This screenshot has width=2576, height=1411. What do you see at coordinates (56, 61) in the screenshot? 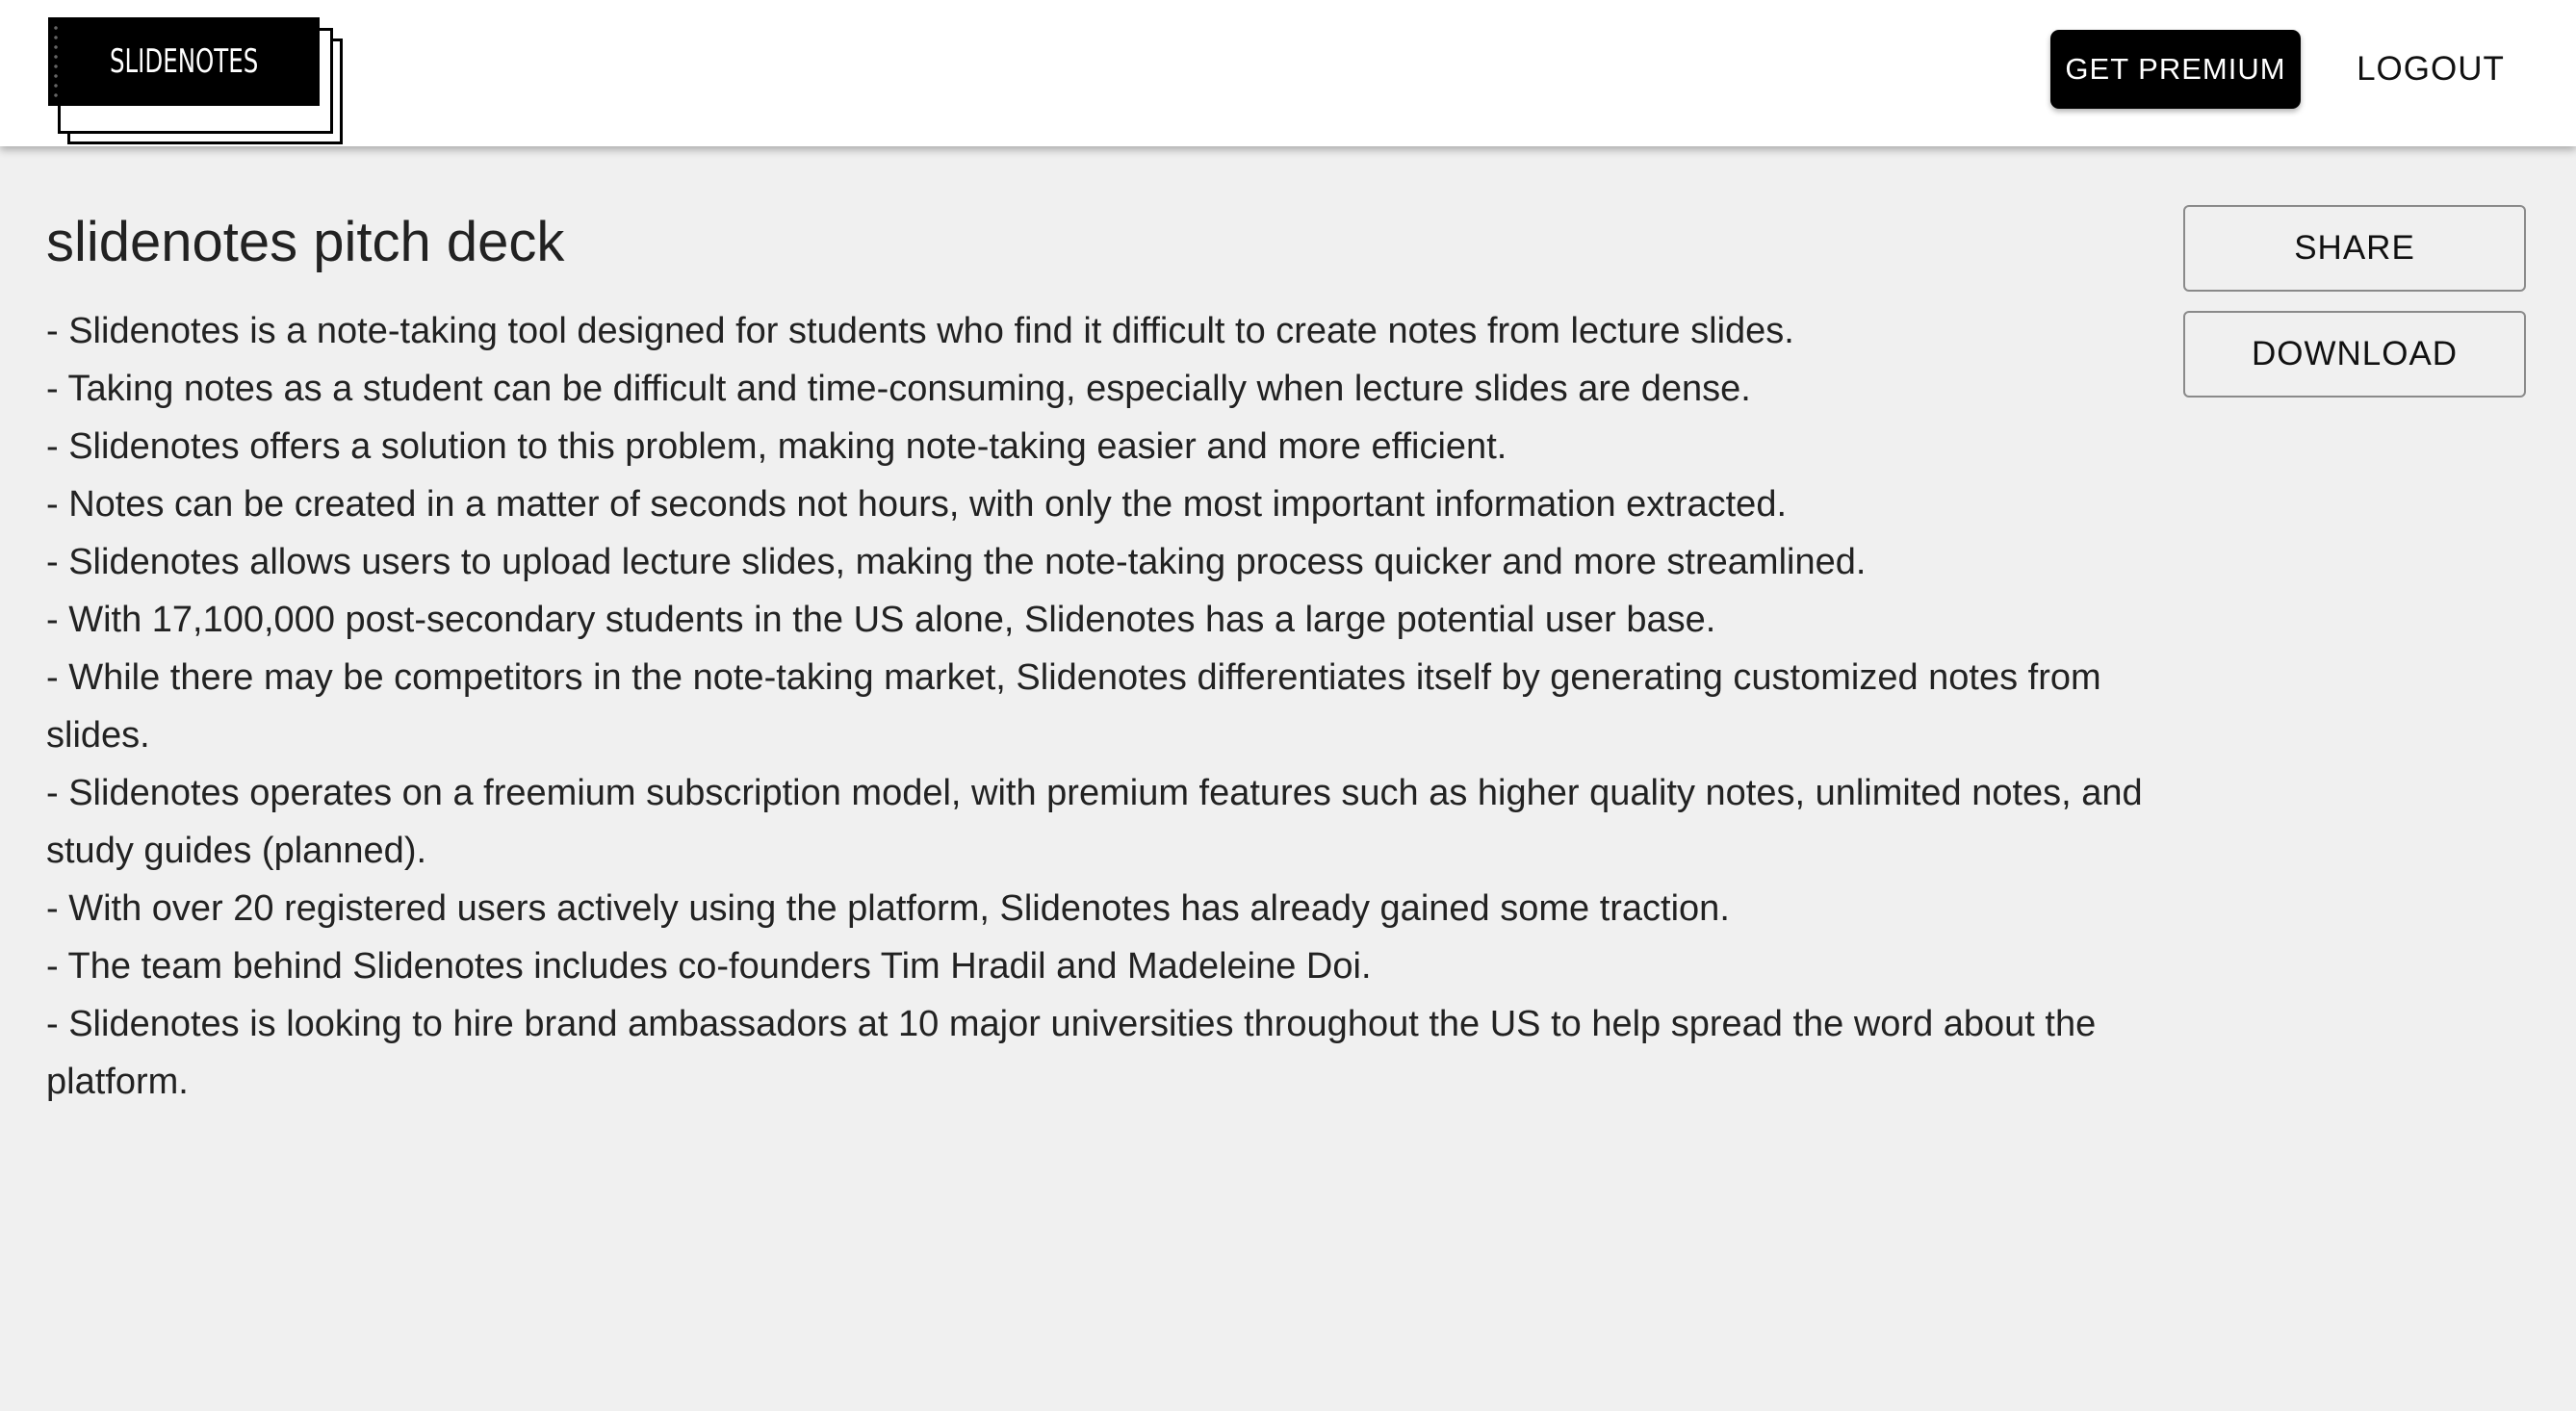
I see `logo-binding-dots` at bounding box center [56, 61].